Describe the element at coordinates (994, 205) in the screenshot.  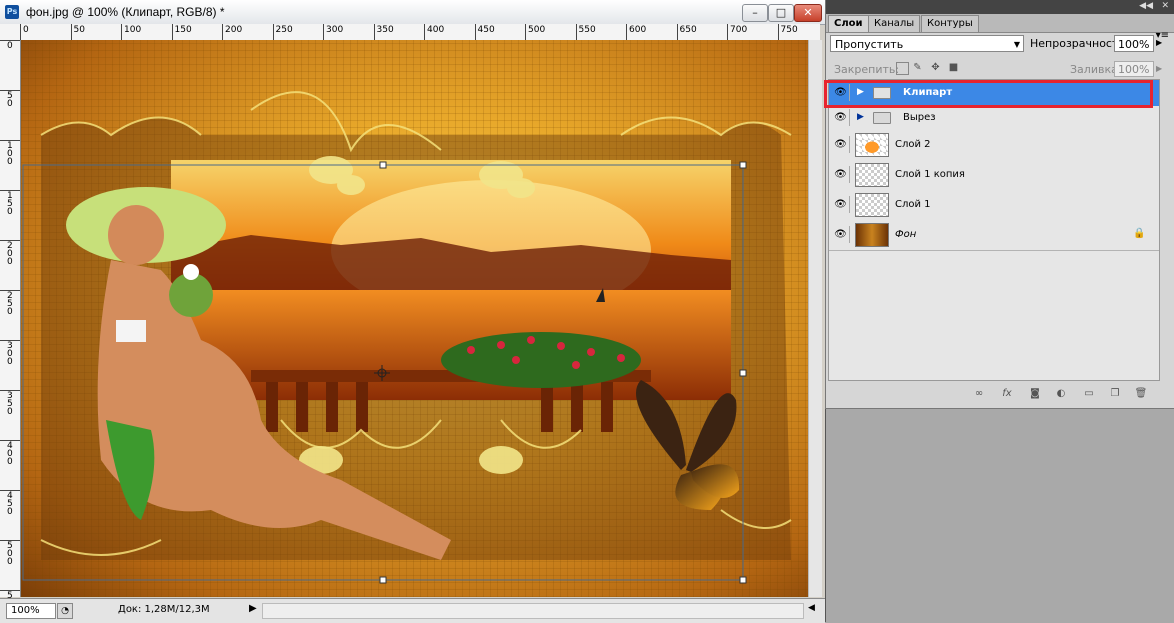
I see `layer-row: 👁 Слой 1` at that location.